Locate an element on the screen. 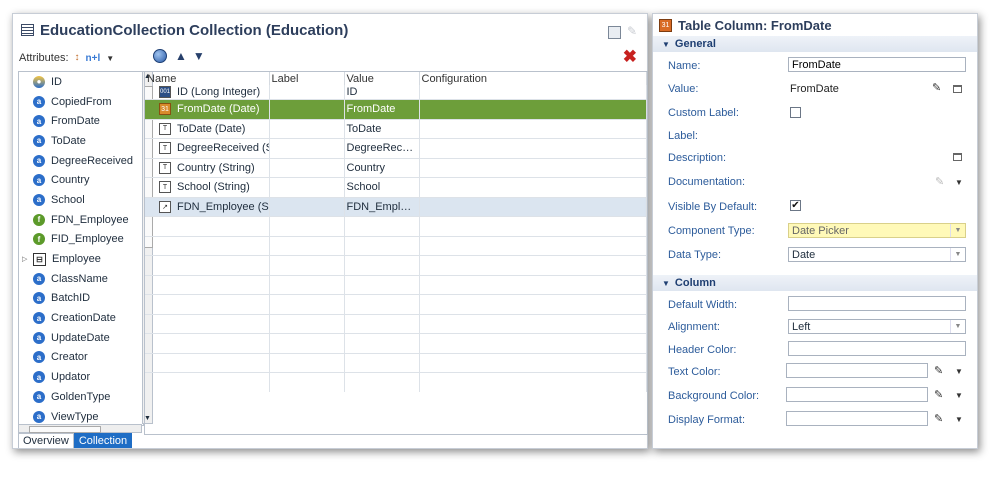 This screenshot has width=1007, height=479. edit-icon: ✎ is located at coordinates (936, 87).